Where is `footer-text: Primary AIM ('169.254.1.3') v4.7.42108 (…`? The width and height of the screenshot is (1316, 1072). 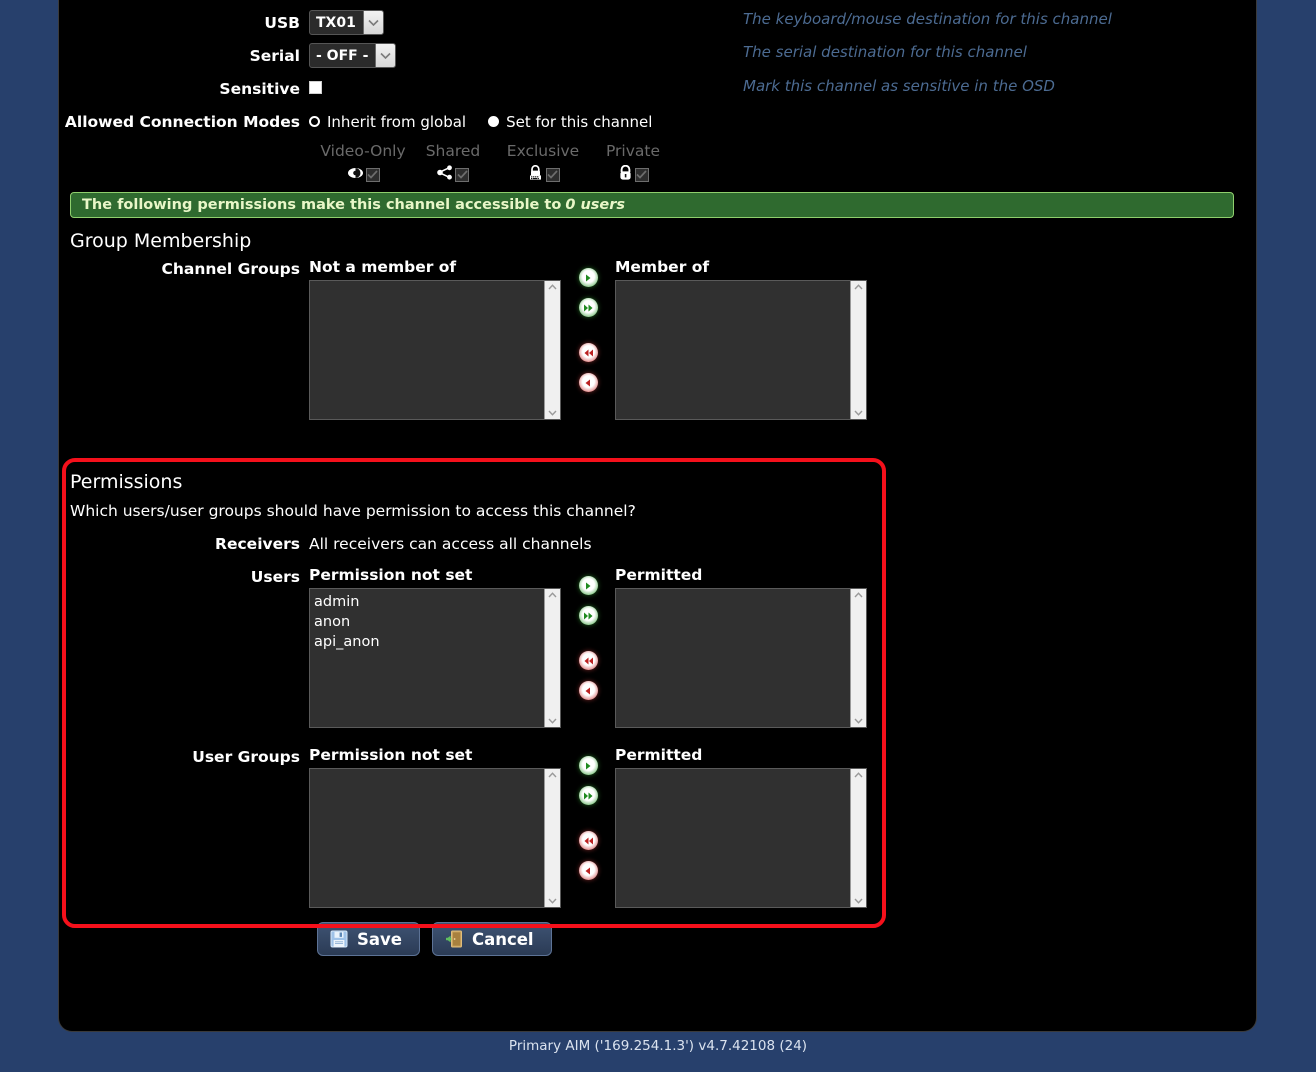 footer-text: Primary AIM ('169.254.1.3') v4.7.42108 (… is located at coordinates (658, 1046).